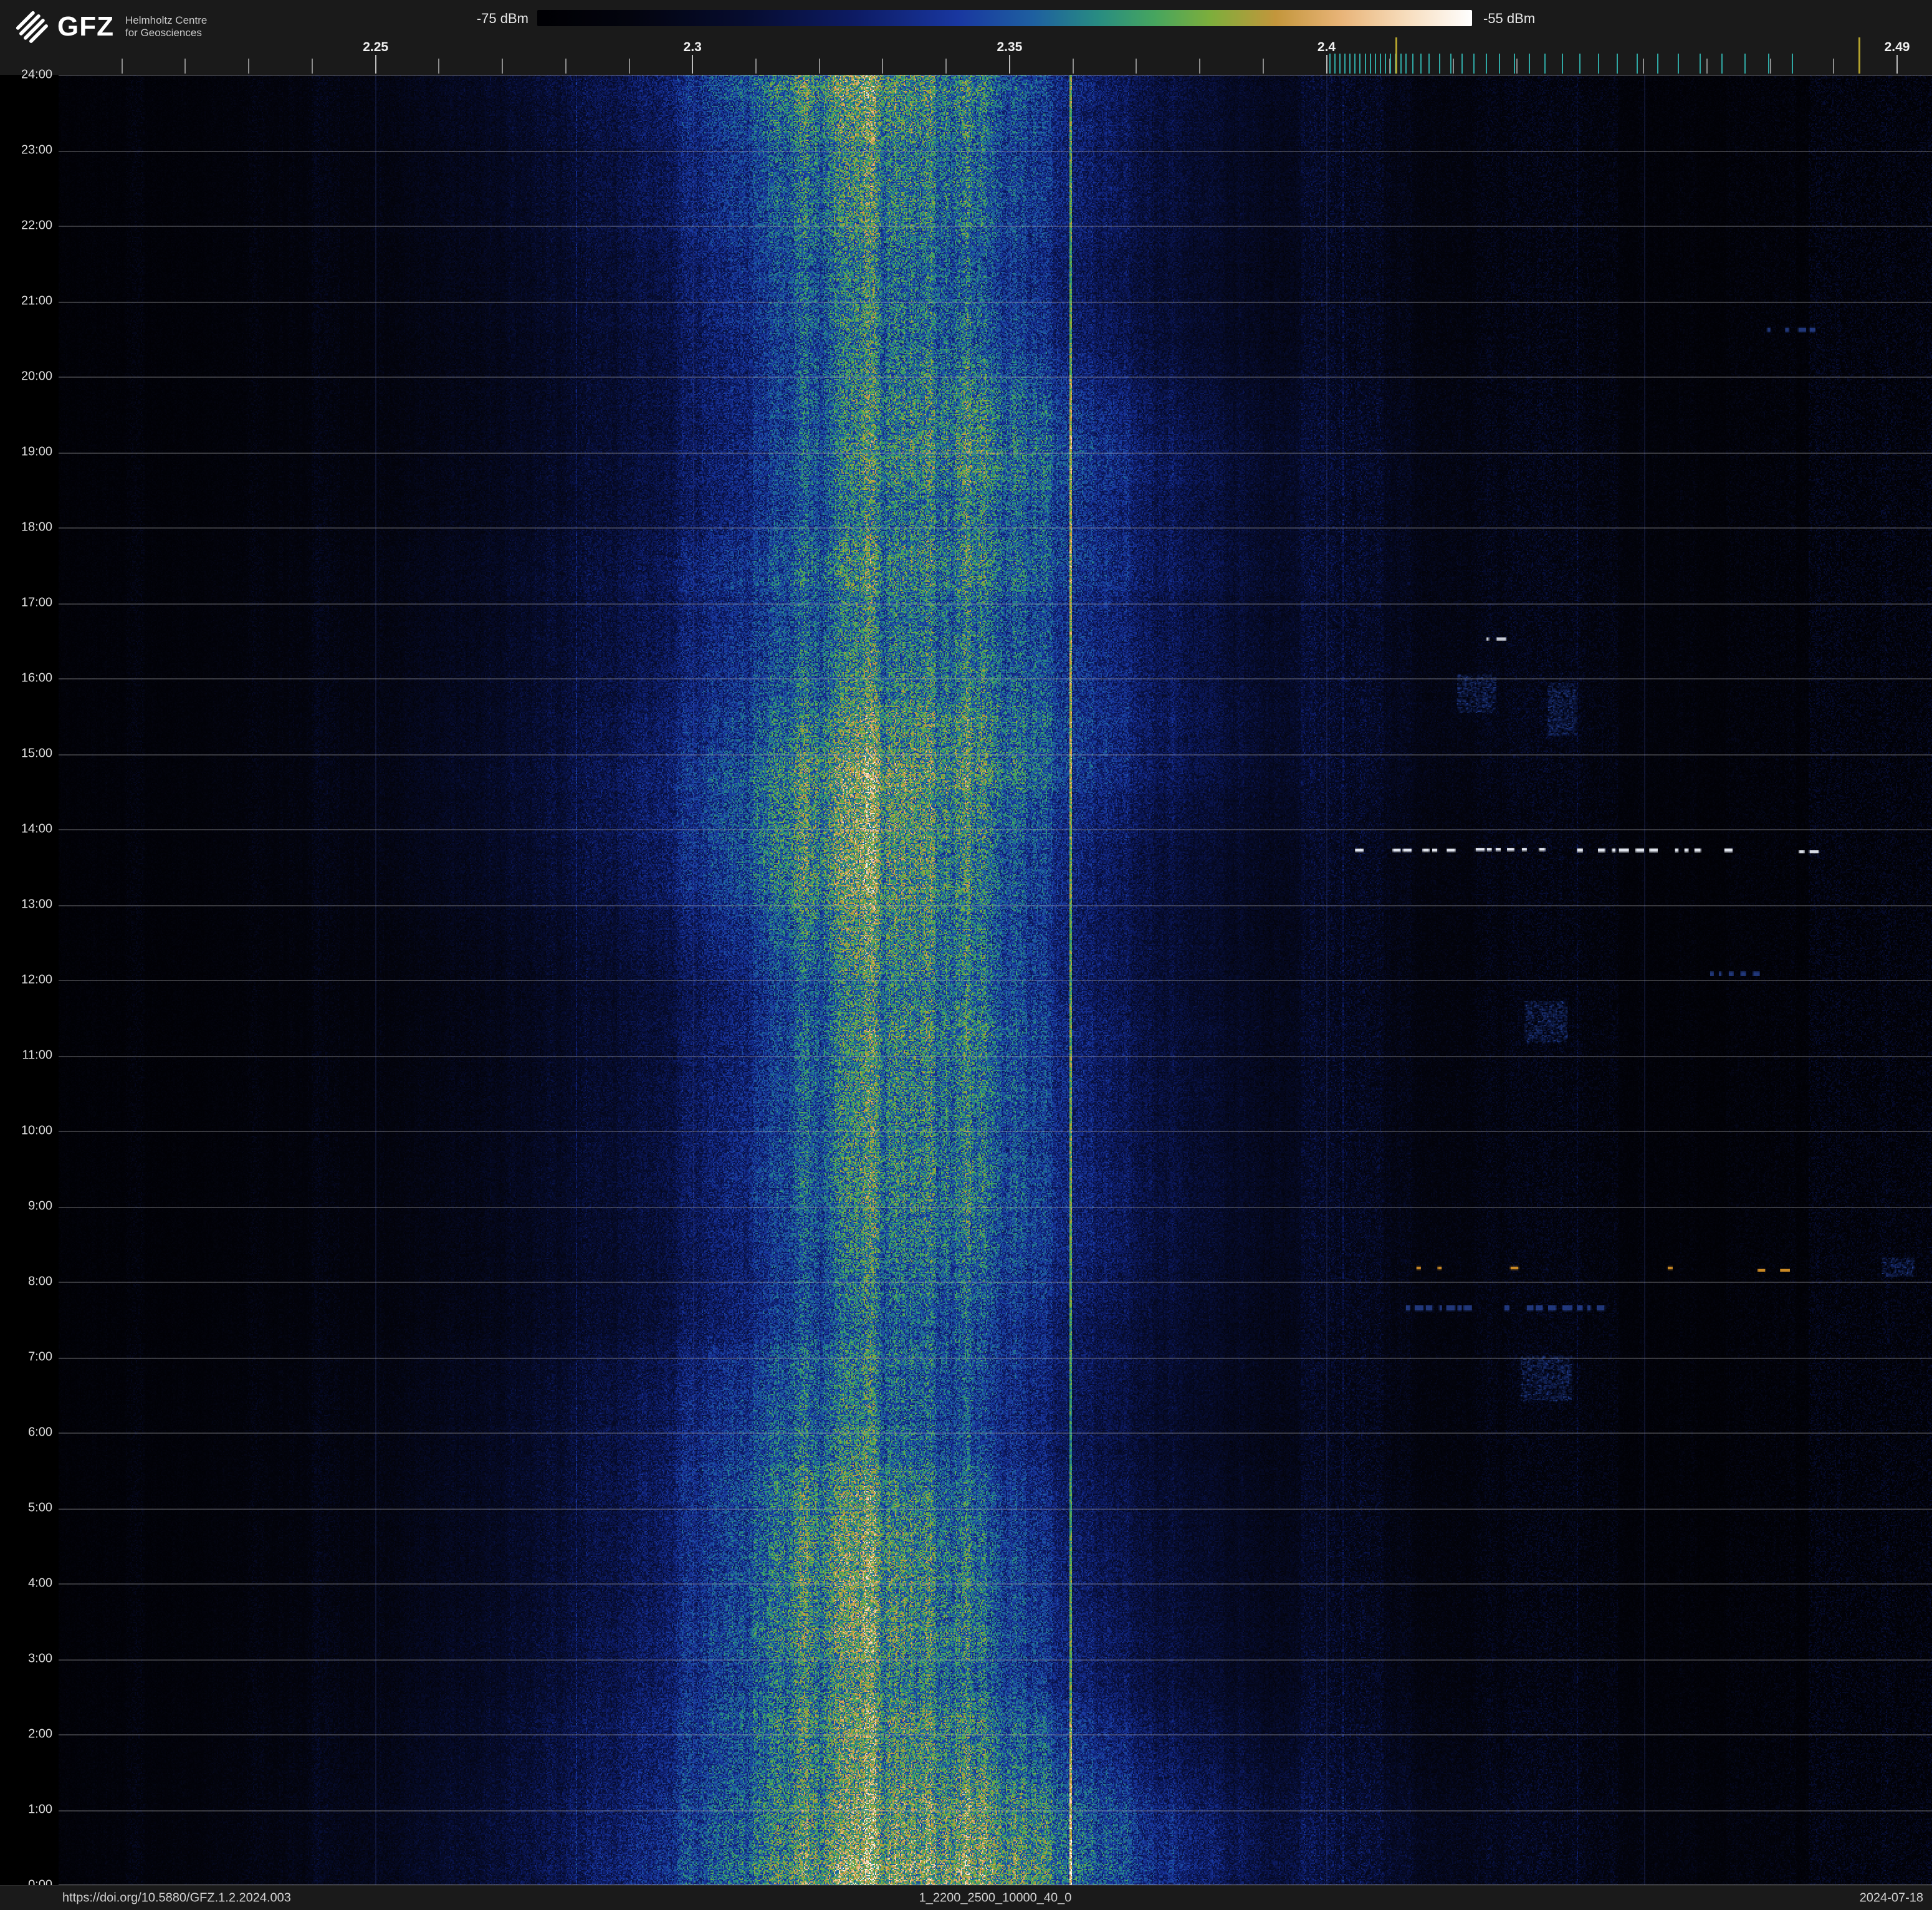  Describe the element at coordinates (176, 1898) in the screenshot. I see `doi-link: https://doi.org/10.5880/GFZ.1.2.2024.003` at that location.